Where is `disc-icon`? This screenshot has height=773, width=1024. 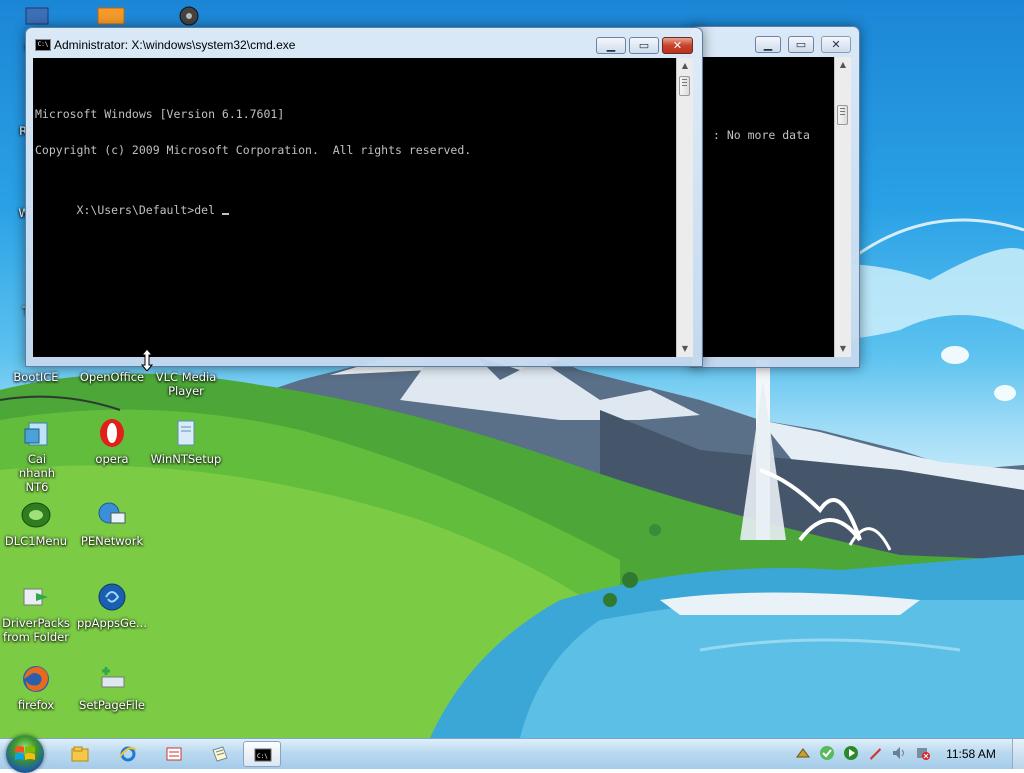
disc-icon is located at coordinates (36, 515).